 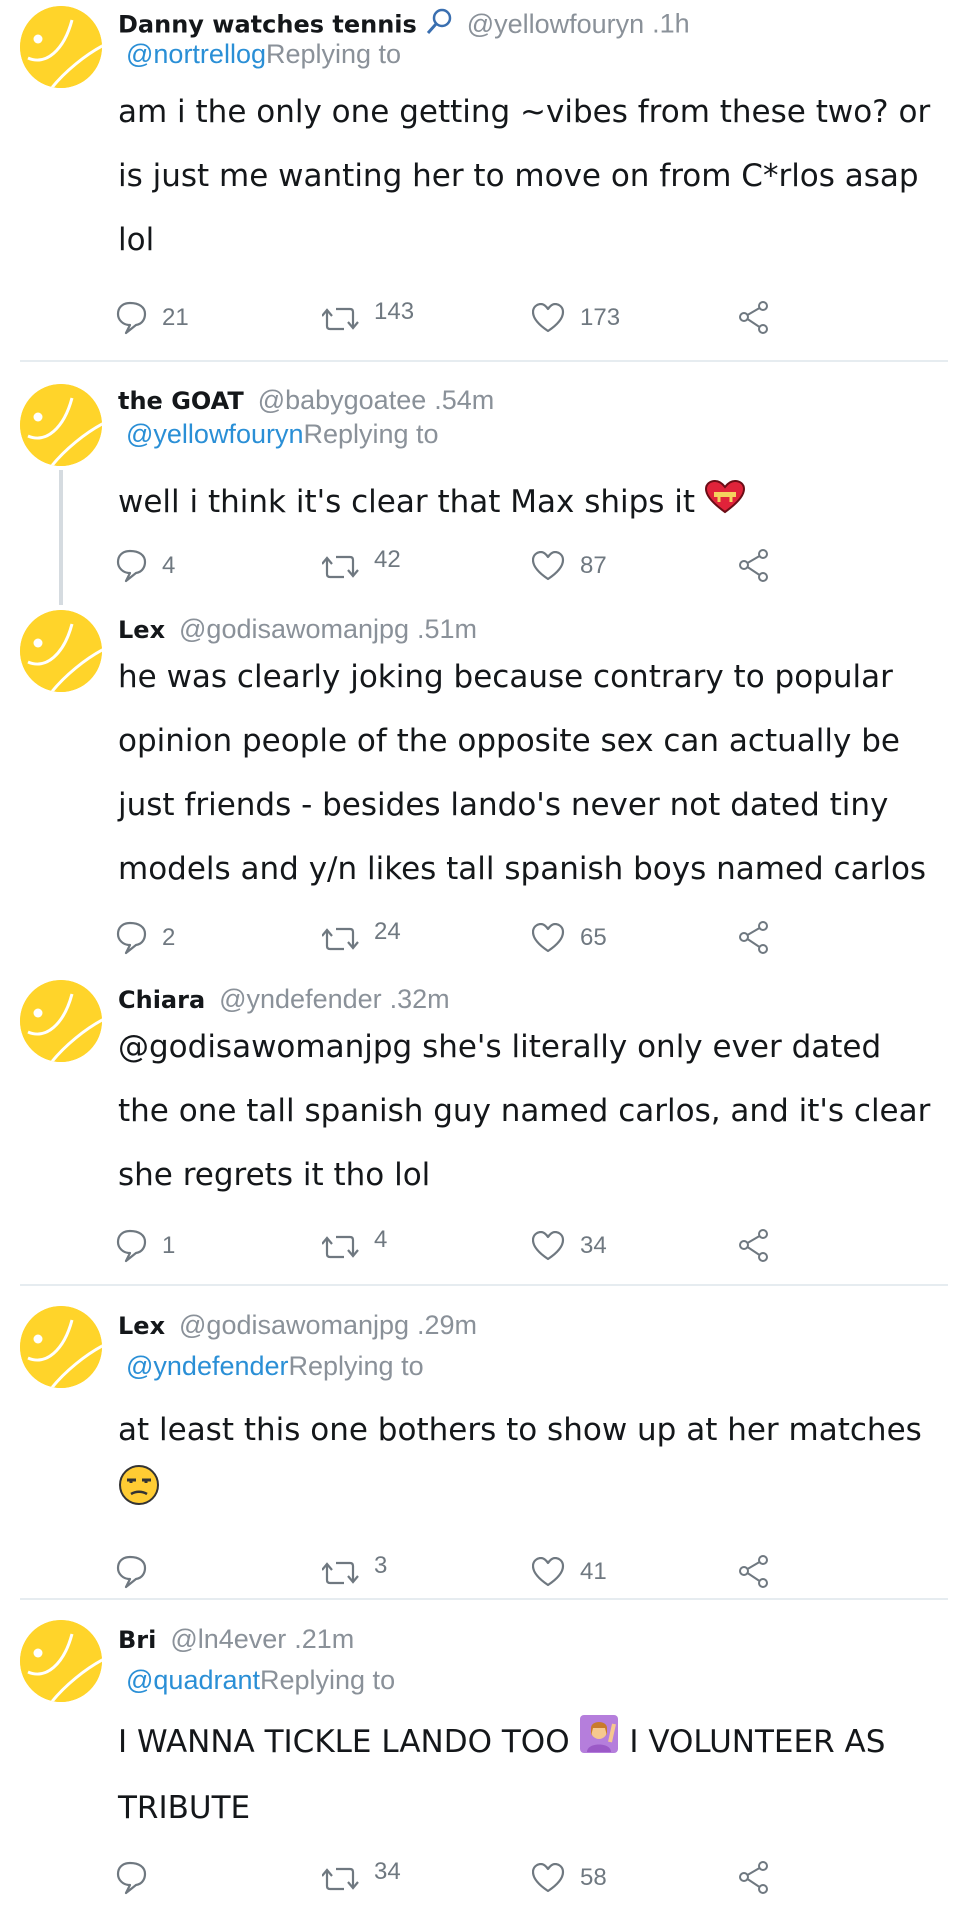 I want to click on handle: @yndefender, so click(x=300, y=999).